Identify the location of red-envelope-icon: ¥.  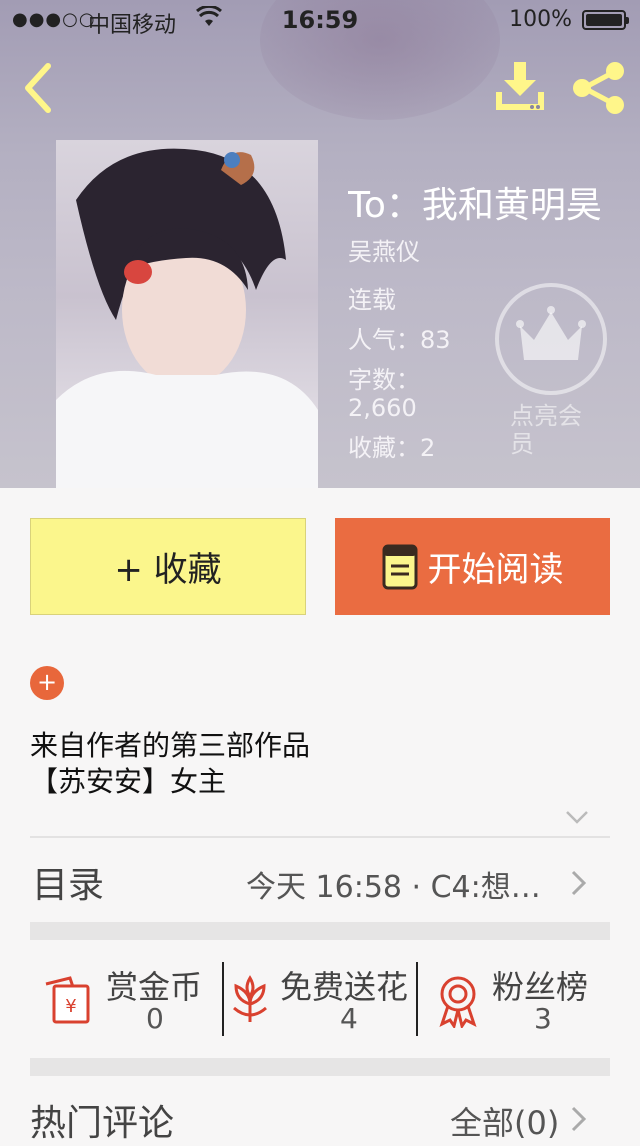
(67, 1000).